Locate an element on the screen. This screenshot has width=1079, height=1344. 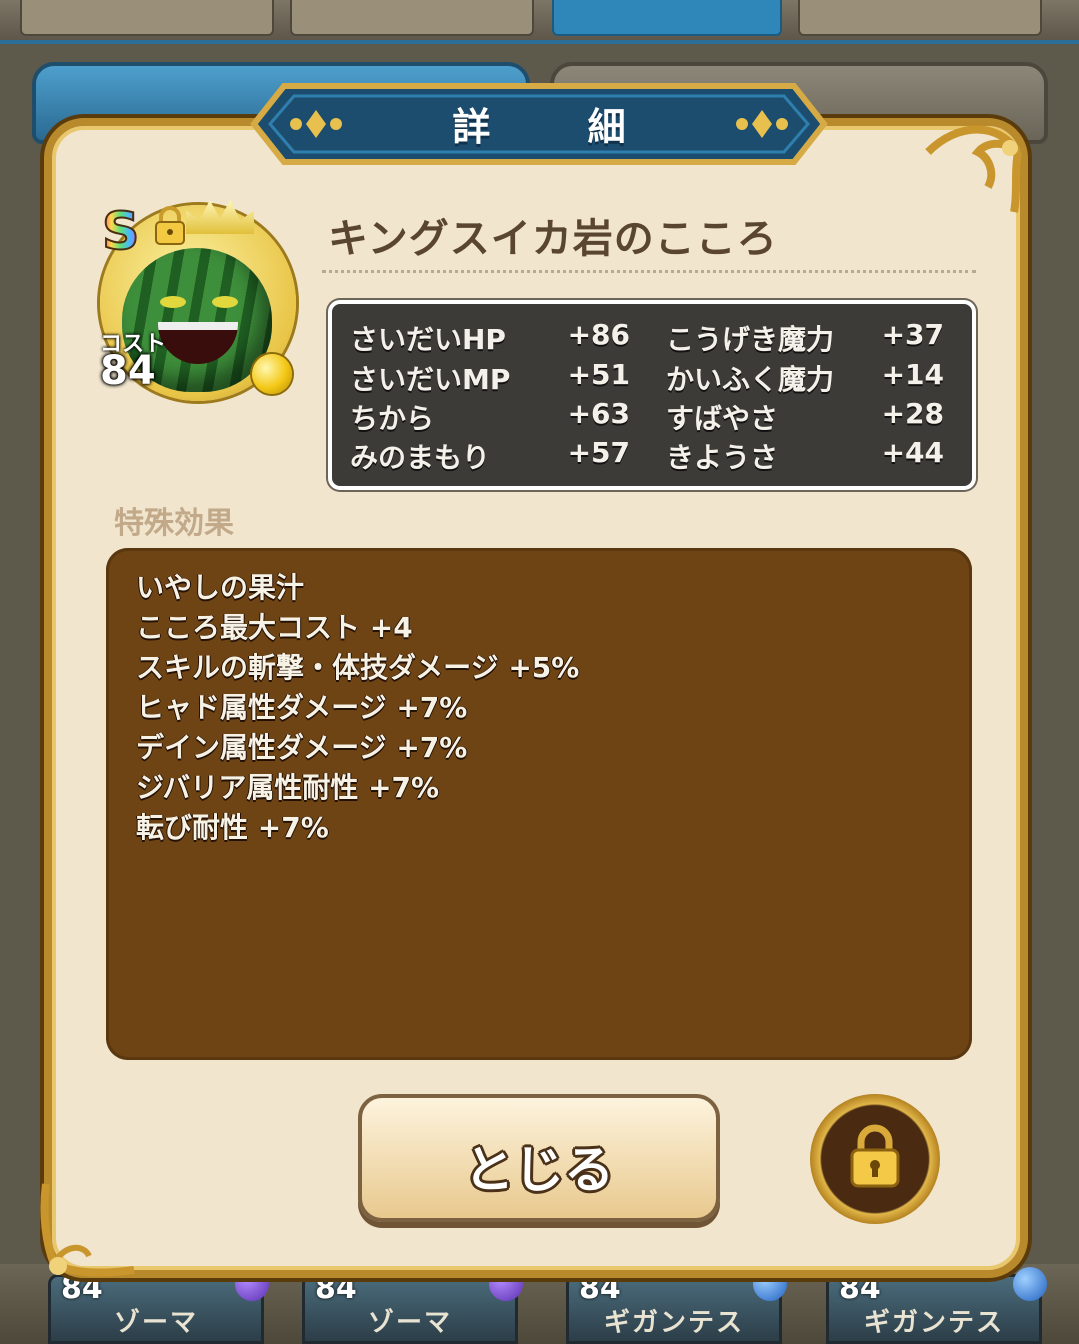
special-effects-label: 特殊効果 is located at coordinates (174, 523).